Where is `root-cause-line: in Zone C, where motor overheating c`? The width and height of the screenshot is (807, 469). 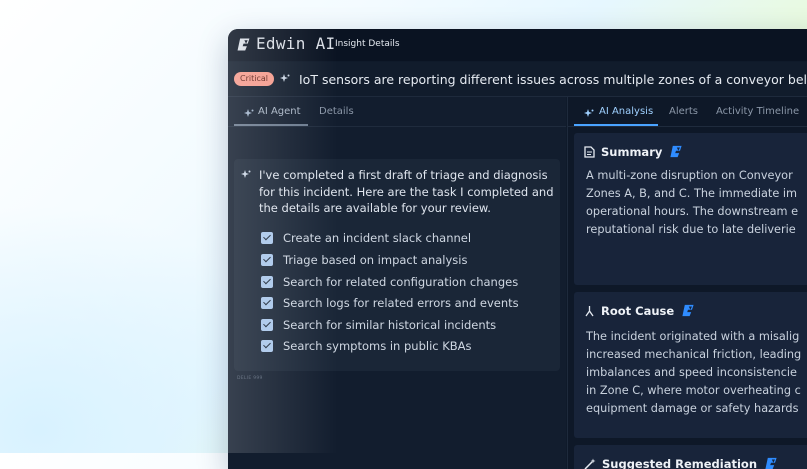 root-cause-line: in Zone C, where motor overheating c is located at coordinates (696, 391).